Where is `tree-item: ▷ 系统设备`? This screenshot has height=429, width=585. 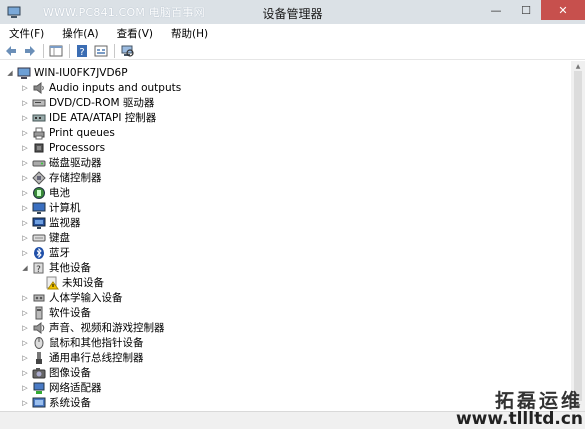 tree-item: ▷ 系统设备 is located at coordinates (55, 402).